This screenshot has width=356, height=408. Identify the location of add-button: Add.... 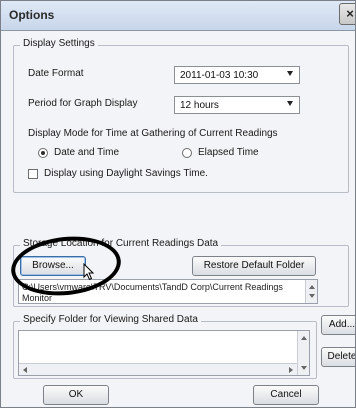
(338, 325).